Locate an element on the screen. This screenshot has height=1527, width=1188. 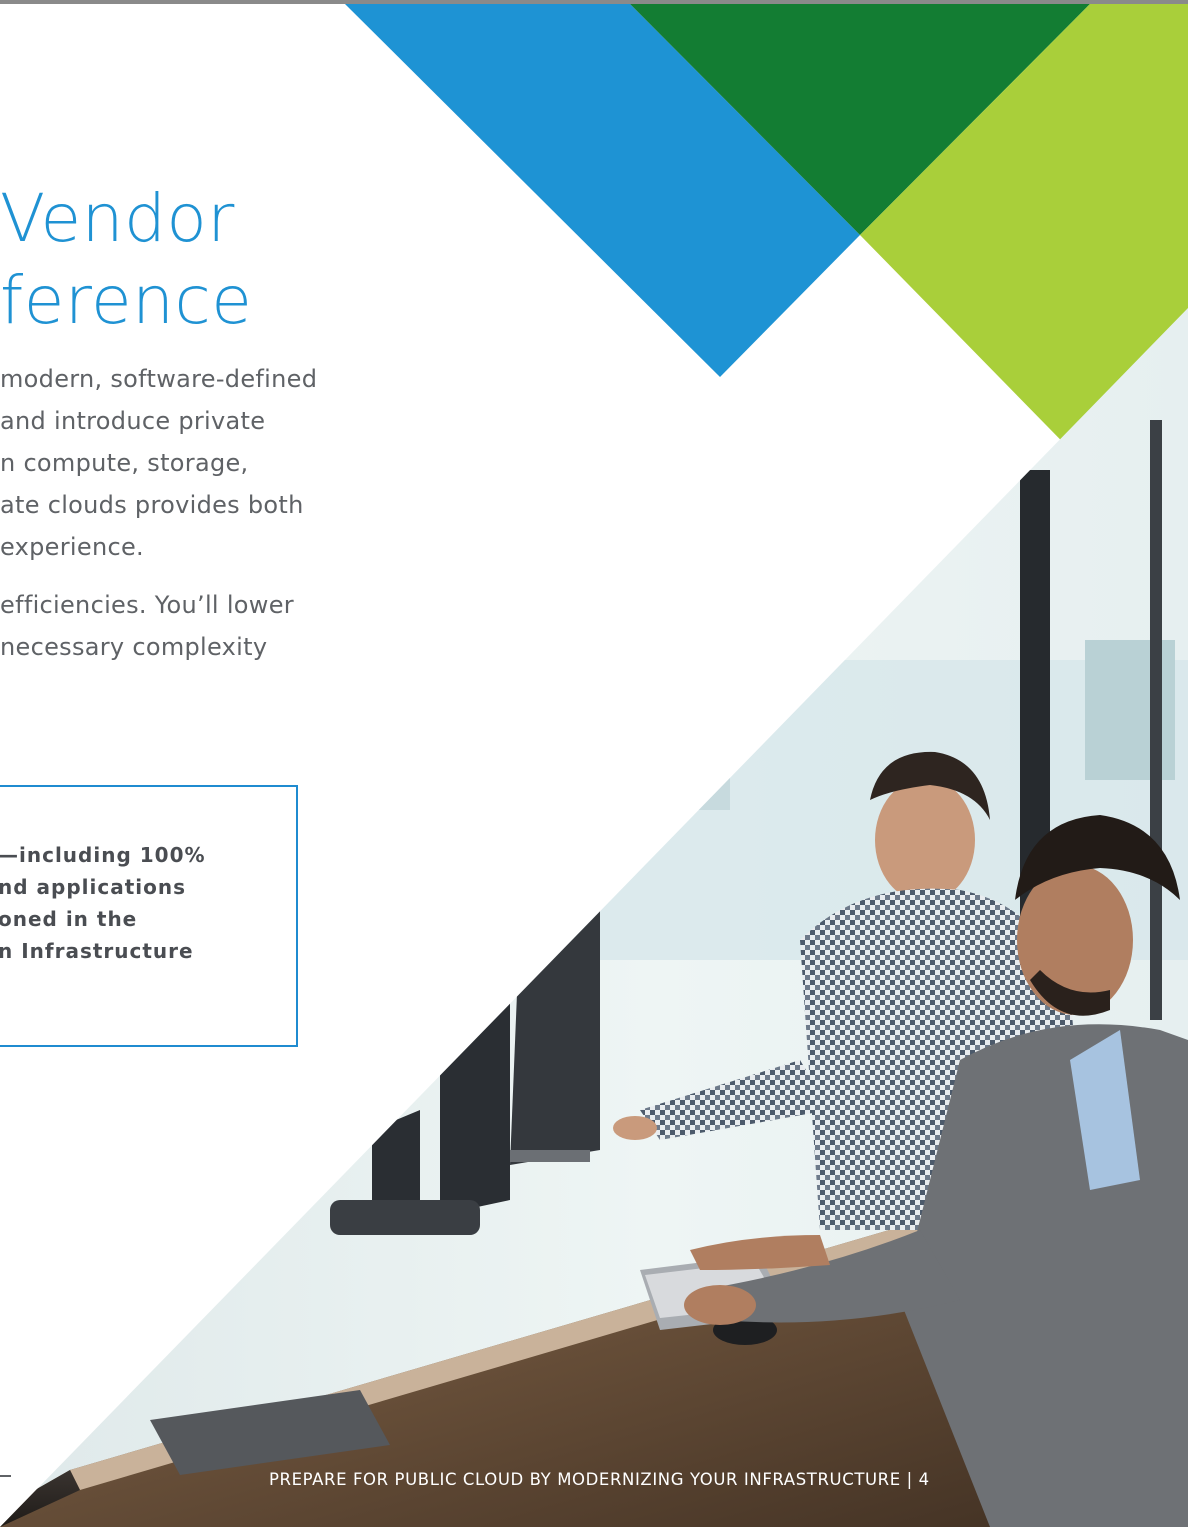
body-line: experience. is located at coordinates (72, 547).